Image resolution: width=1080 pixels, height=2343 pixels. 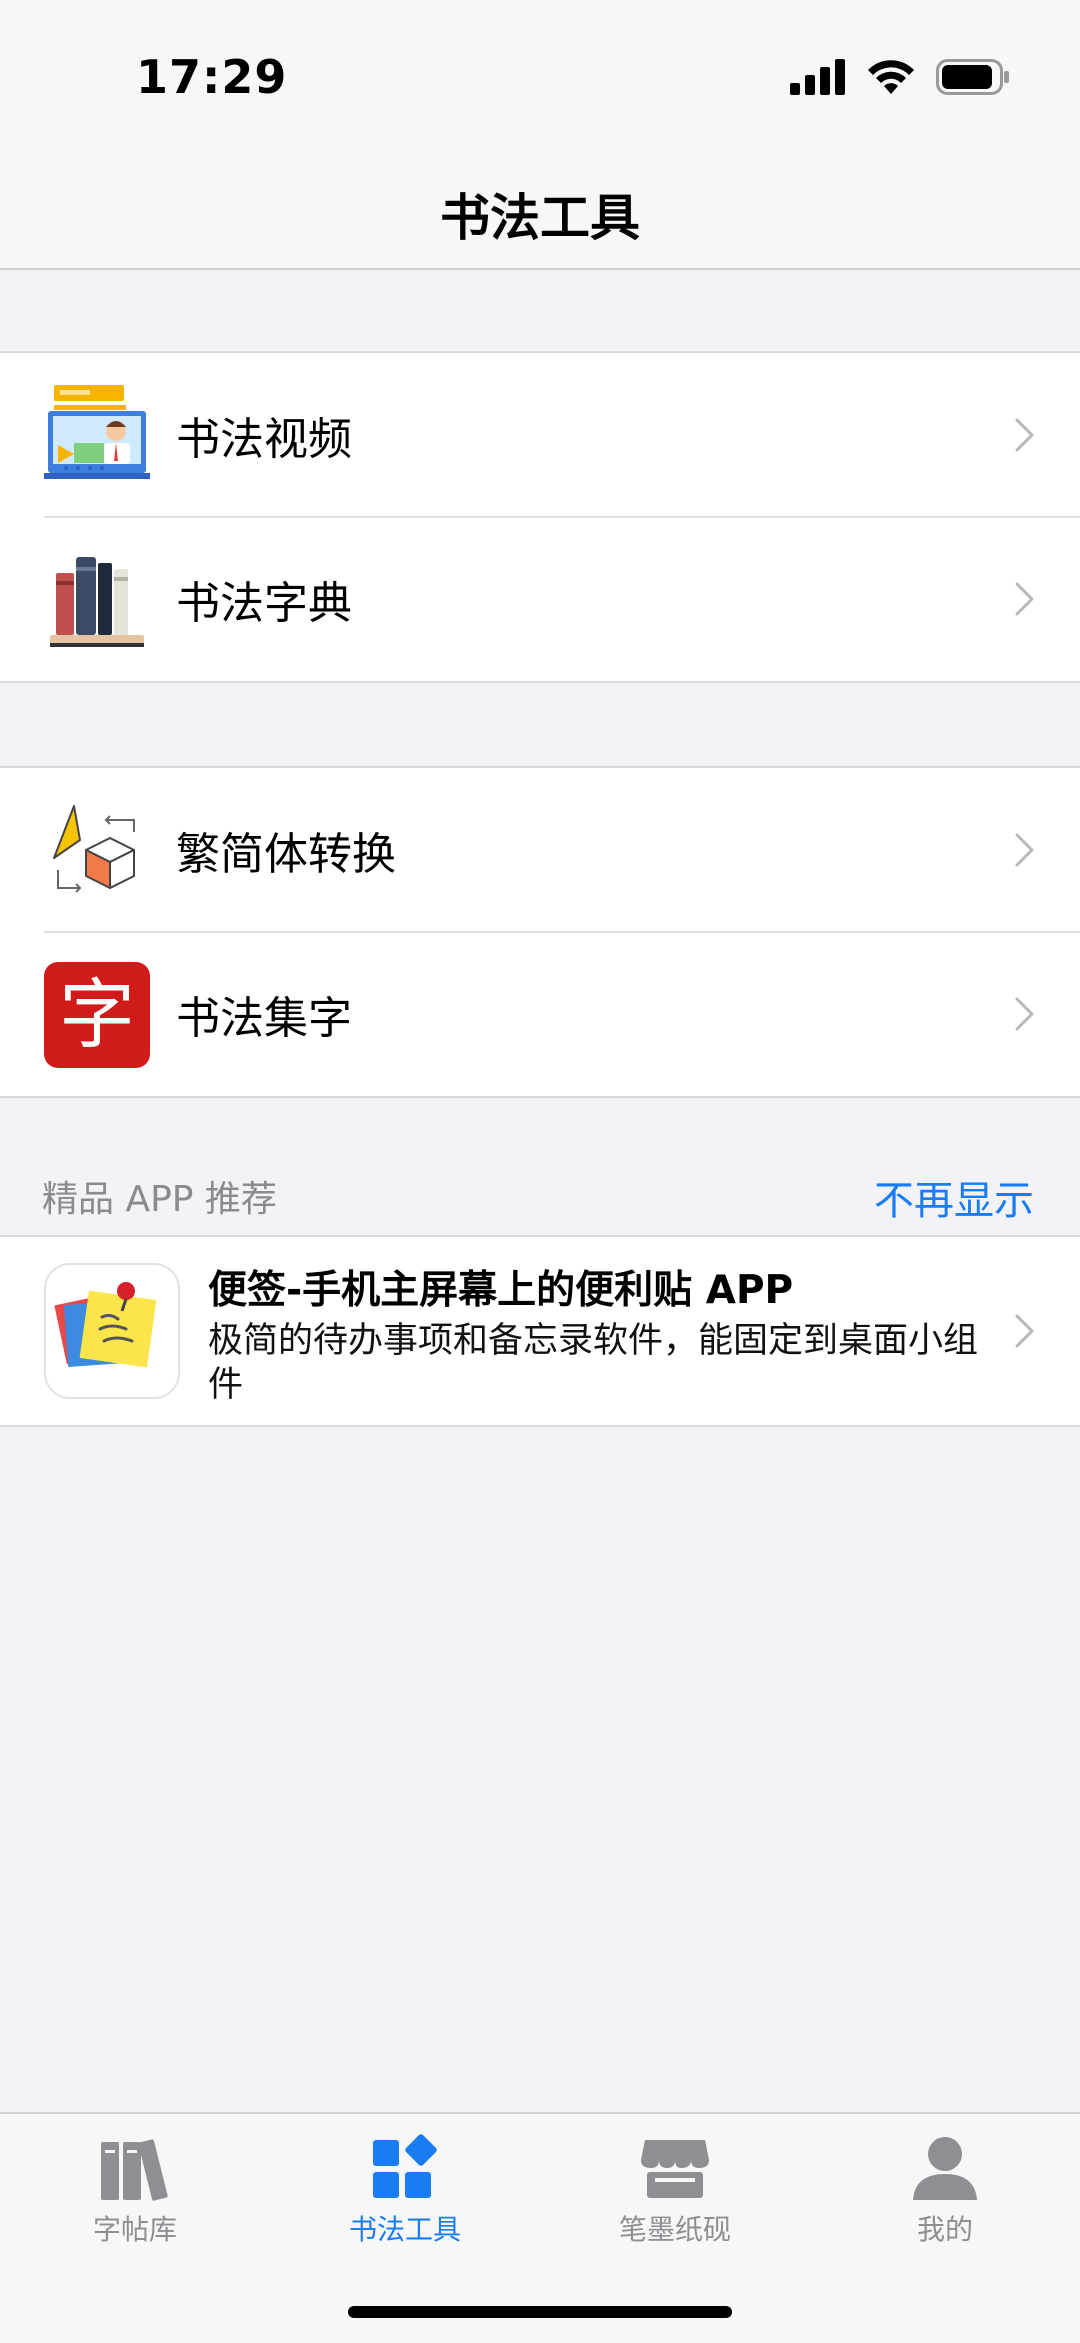 I want to click on tools-grid-icon, so click(x=405, y=2166).